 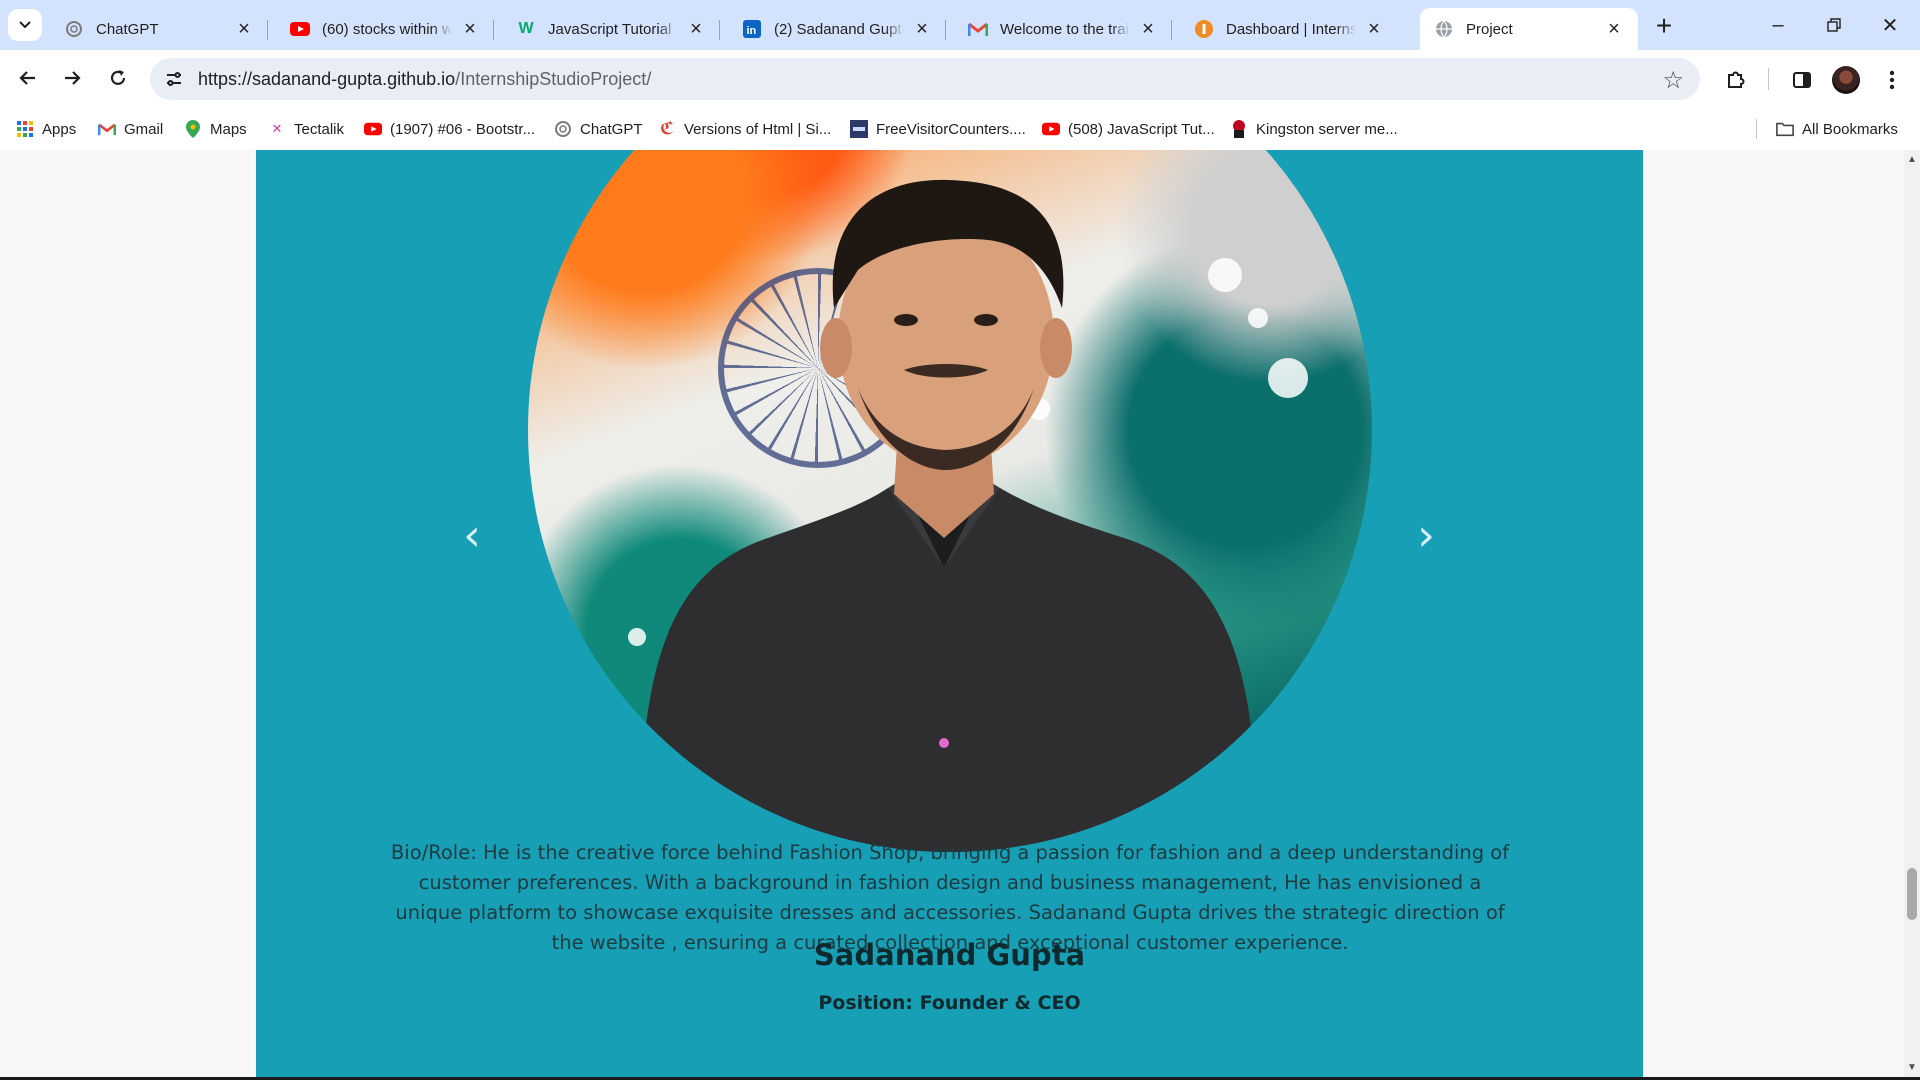 I want to click on carousel-next-button: ›, so click(x=1426, y=535).